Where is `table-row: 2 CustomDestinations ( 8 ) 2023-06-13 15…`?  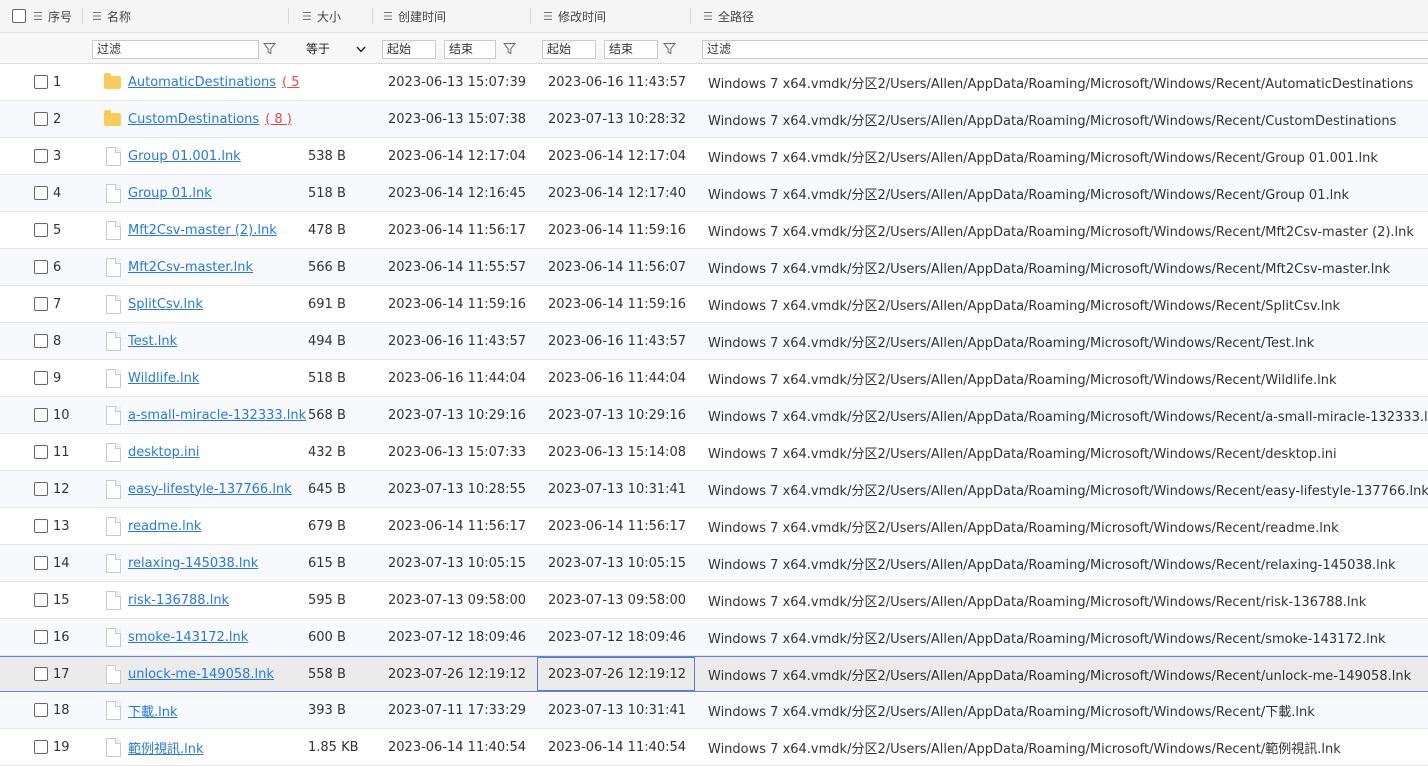 table-row: 2 CustomDestinations ( 8 ) 2023-06-13 15… is located at coordinates (714, 119).